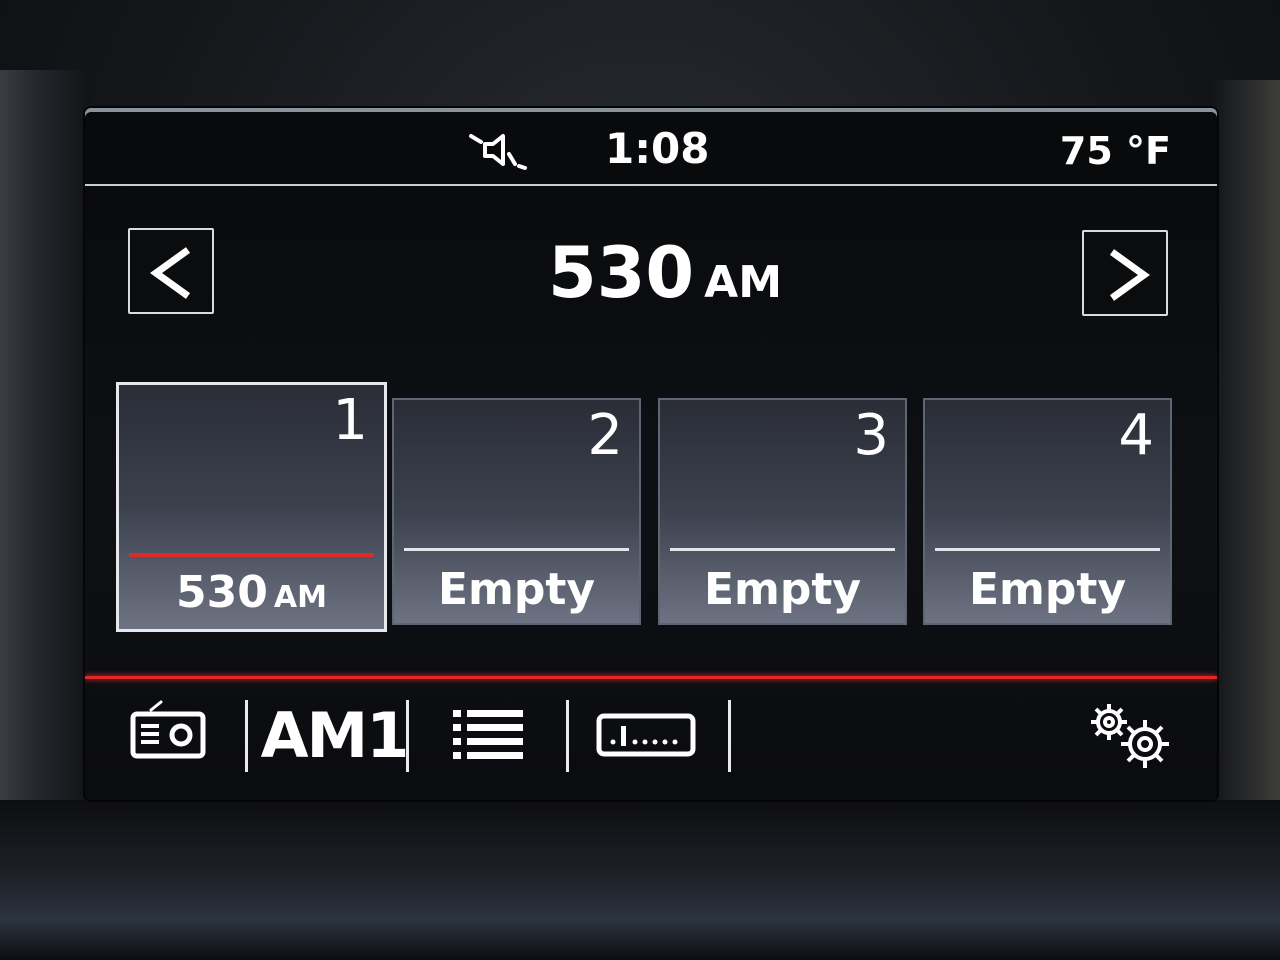  Describe the element at coordinates (871, 435) in the screenshot. I see `preset-number: 3` at that location.